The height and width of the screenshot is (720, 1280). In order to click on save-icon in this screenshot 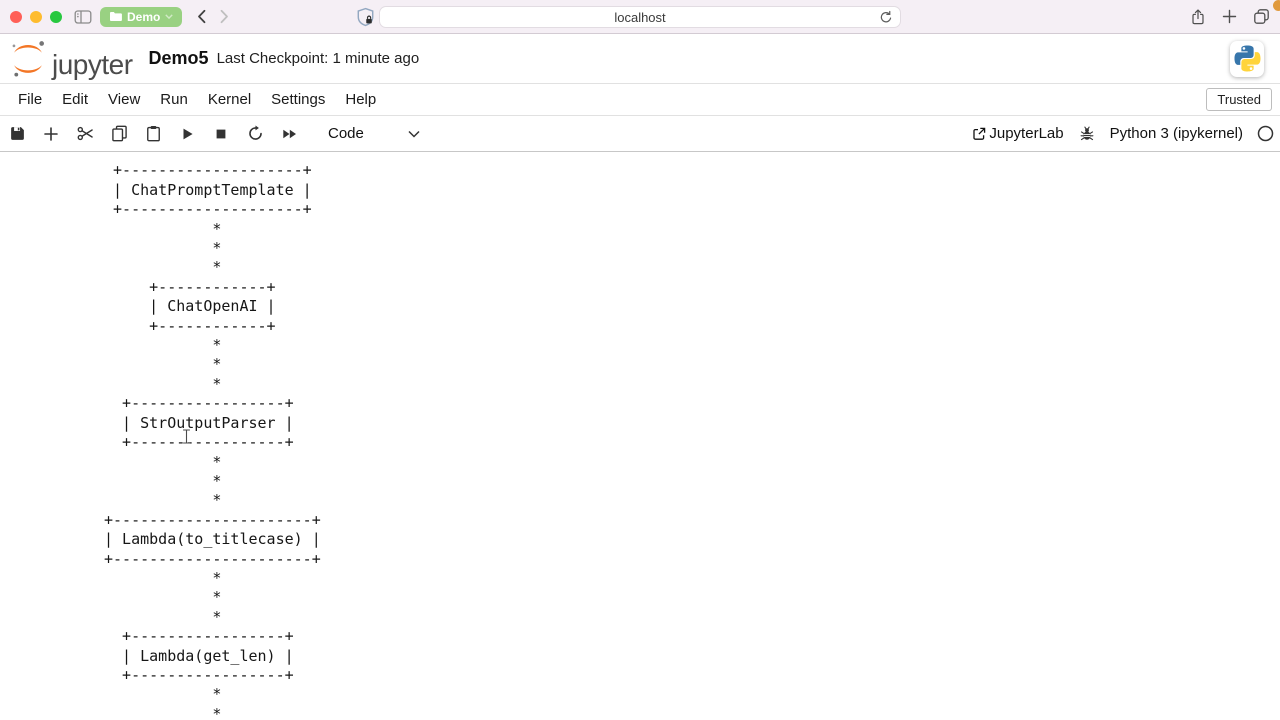, I will do `click(17, 133)`.